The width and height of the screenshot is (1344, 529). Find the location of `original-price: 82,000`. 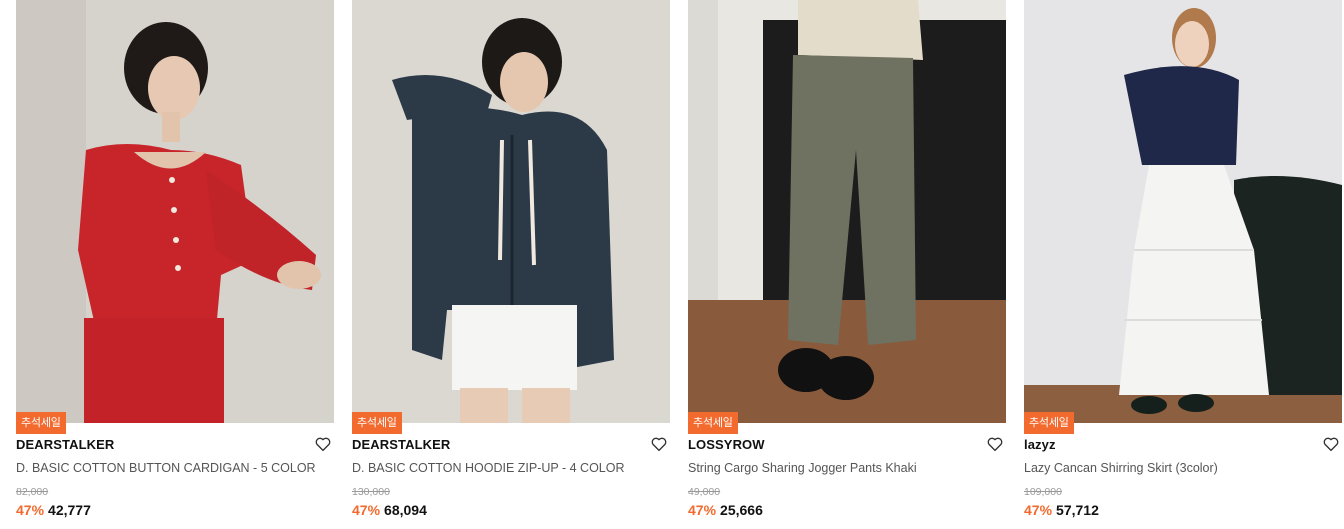

original-price: 82,000 is located at coordinates (32, 492).